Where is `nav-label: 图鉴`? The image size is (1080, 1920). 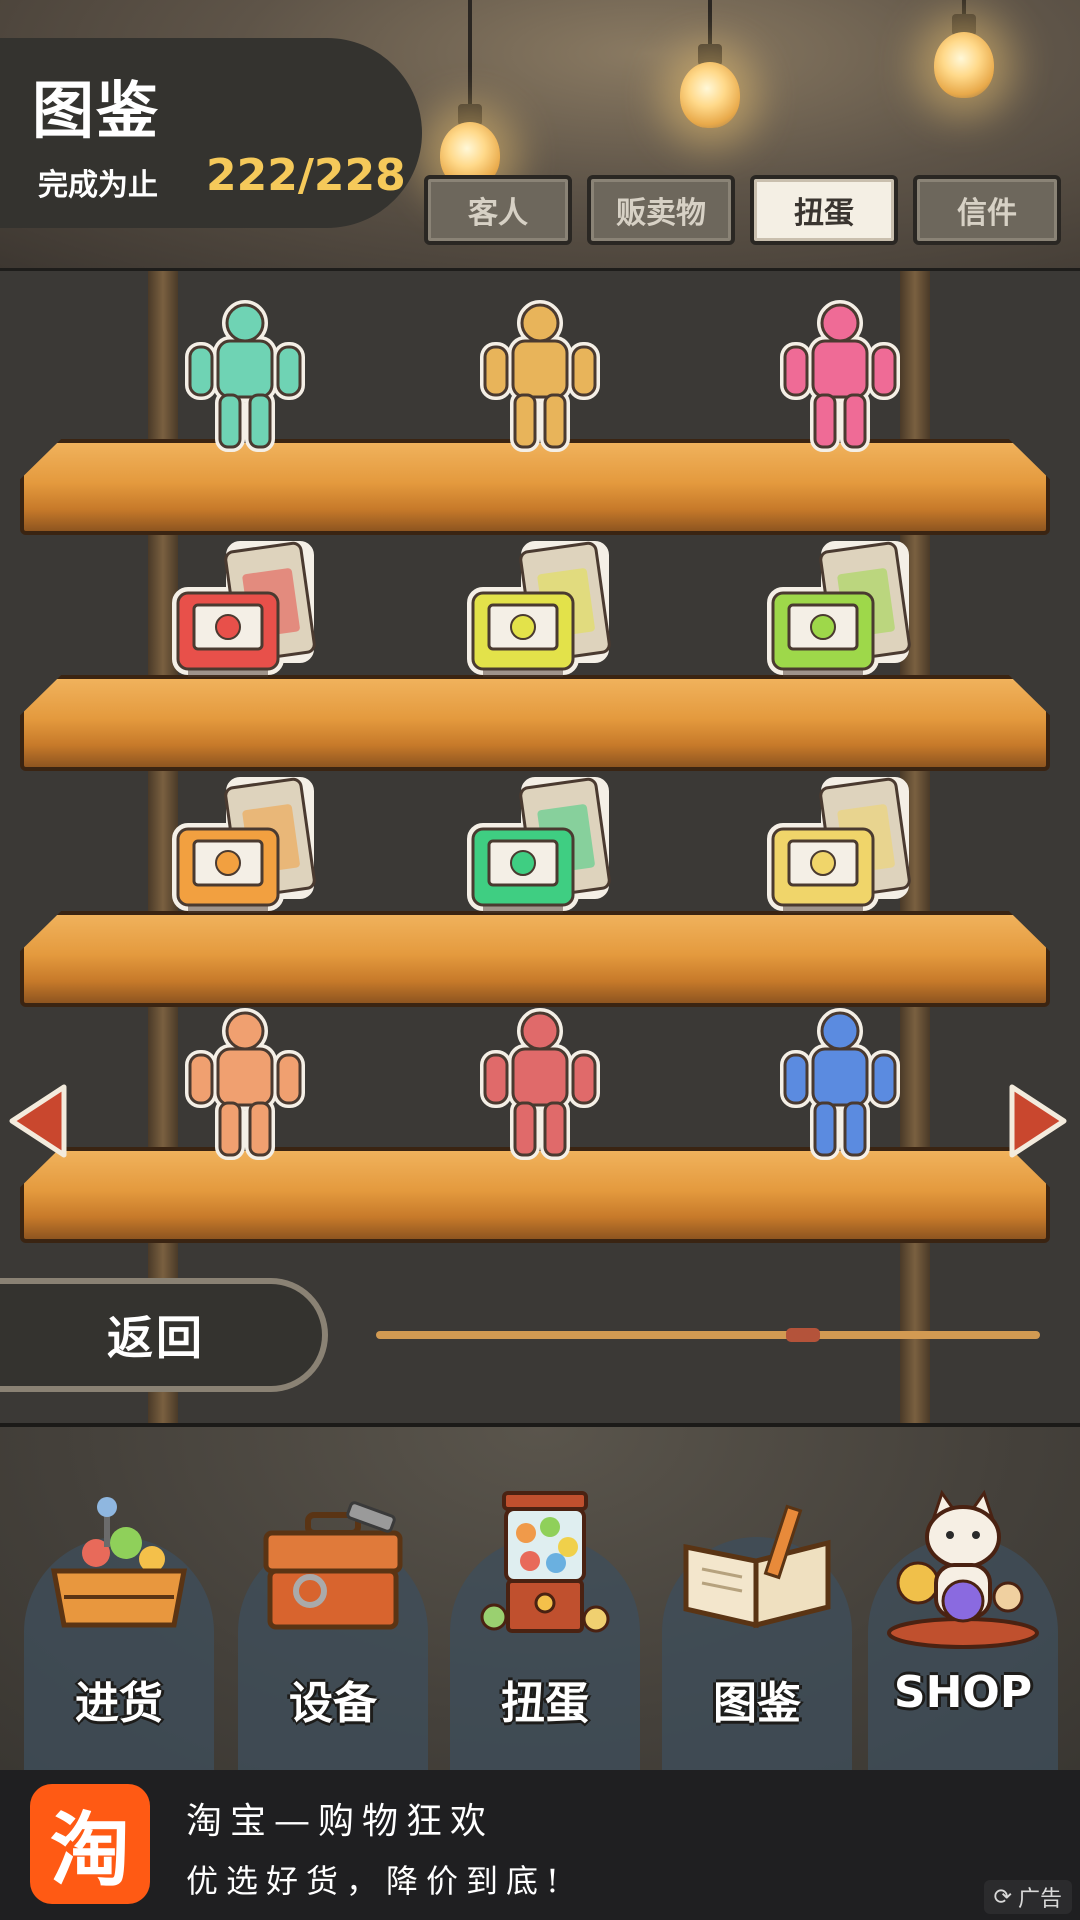 nav-label: 图鉴 is located at coordinates (757, 1703).